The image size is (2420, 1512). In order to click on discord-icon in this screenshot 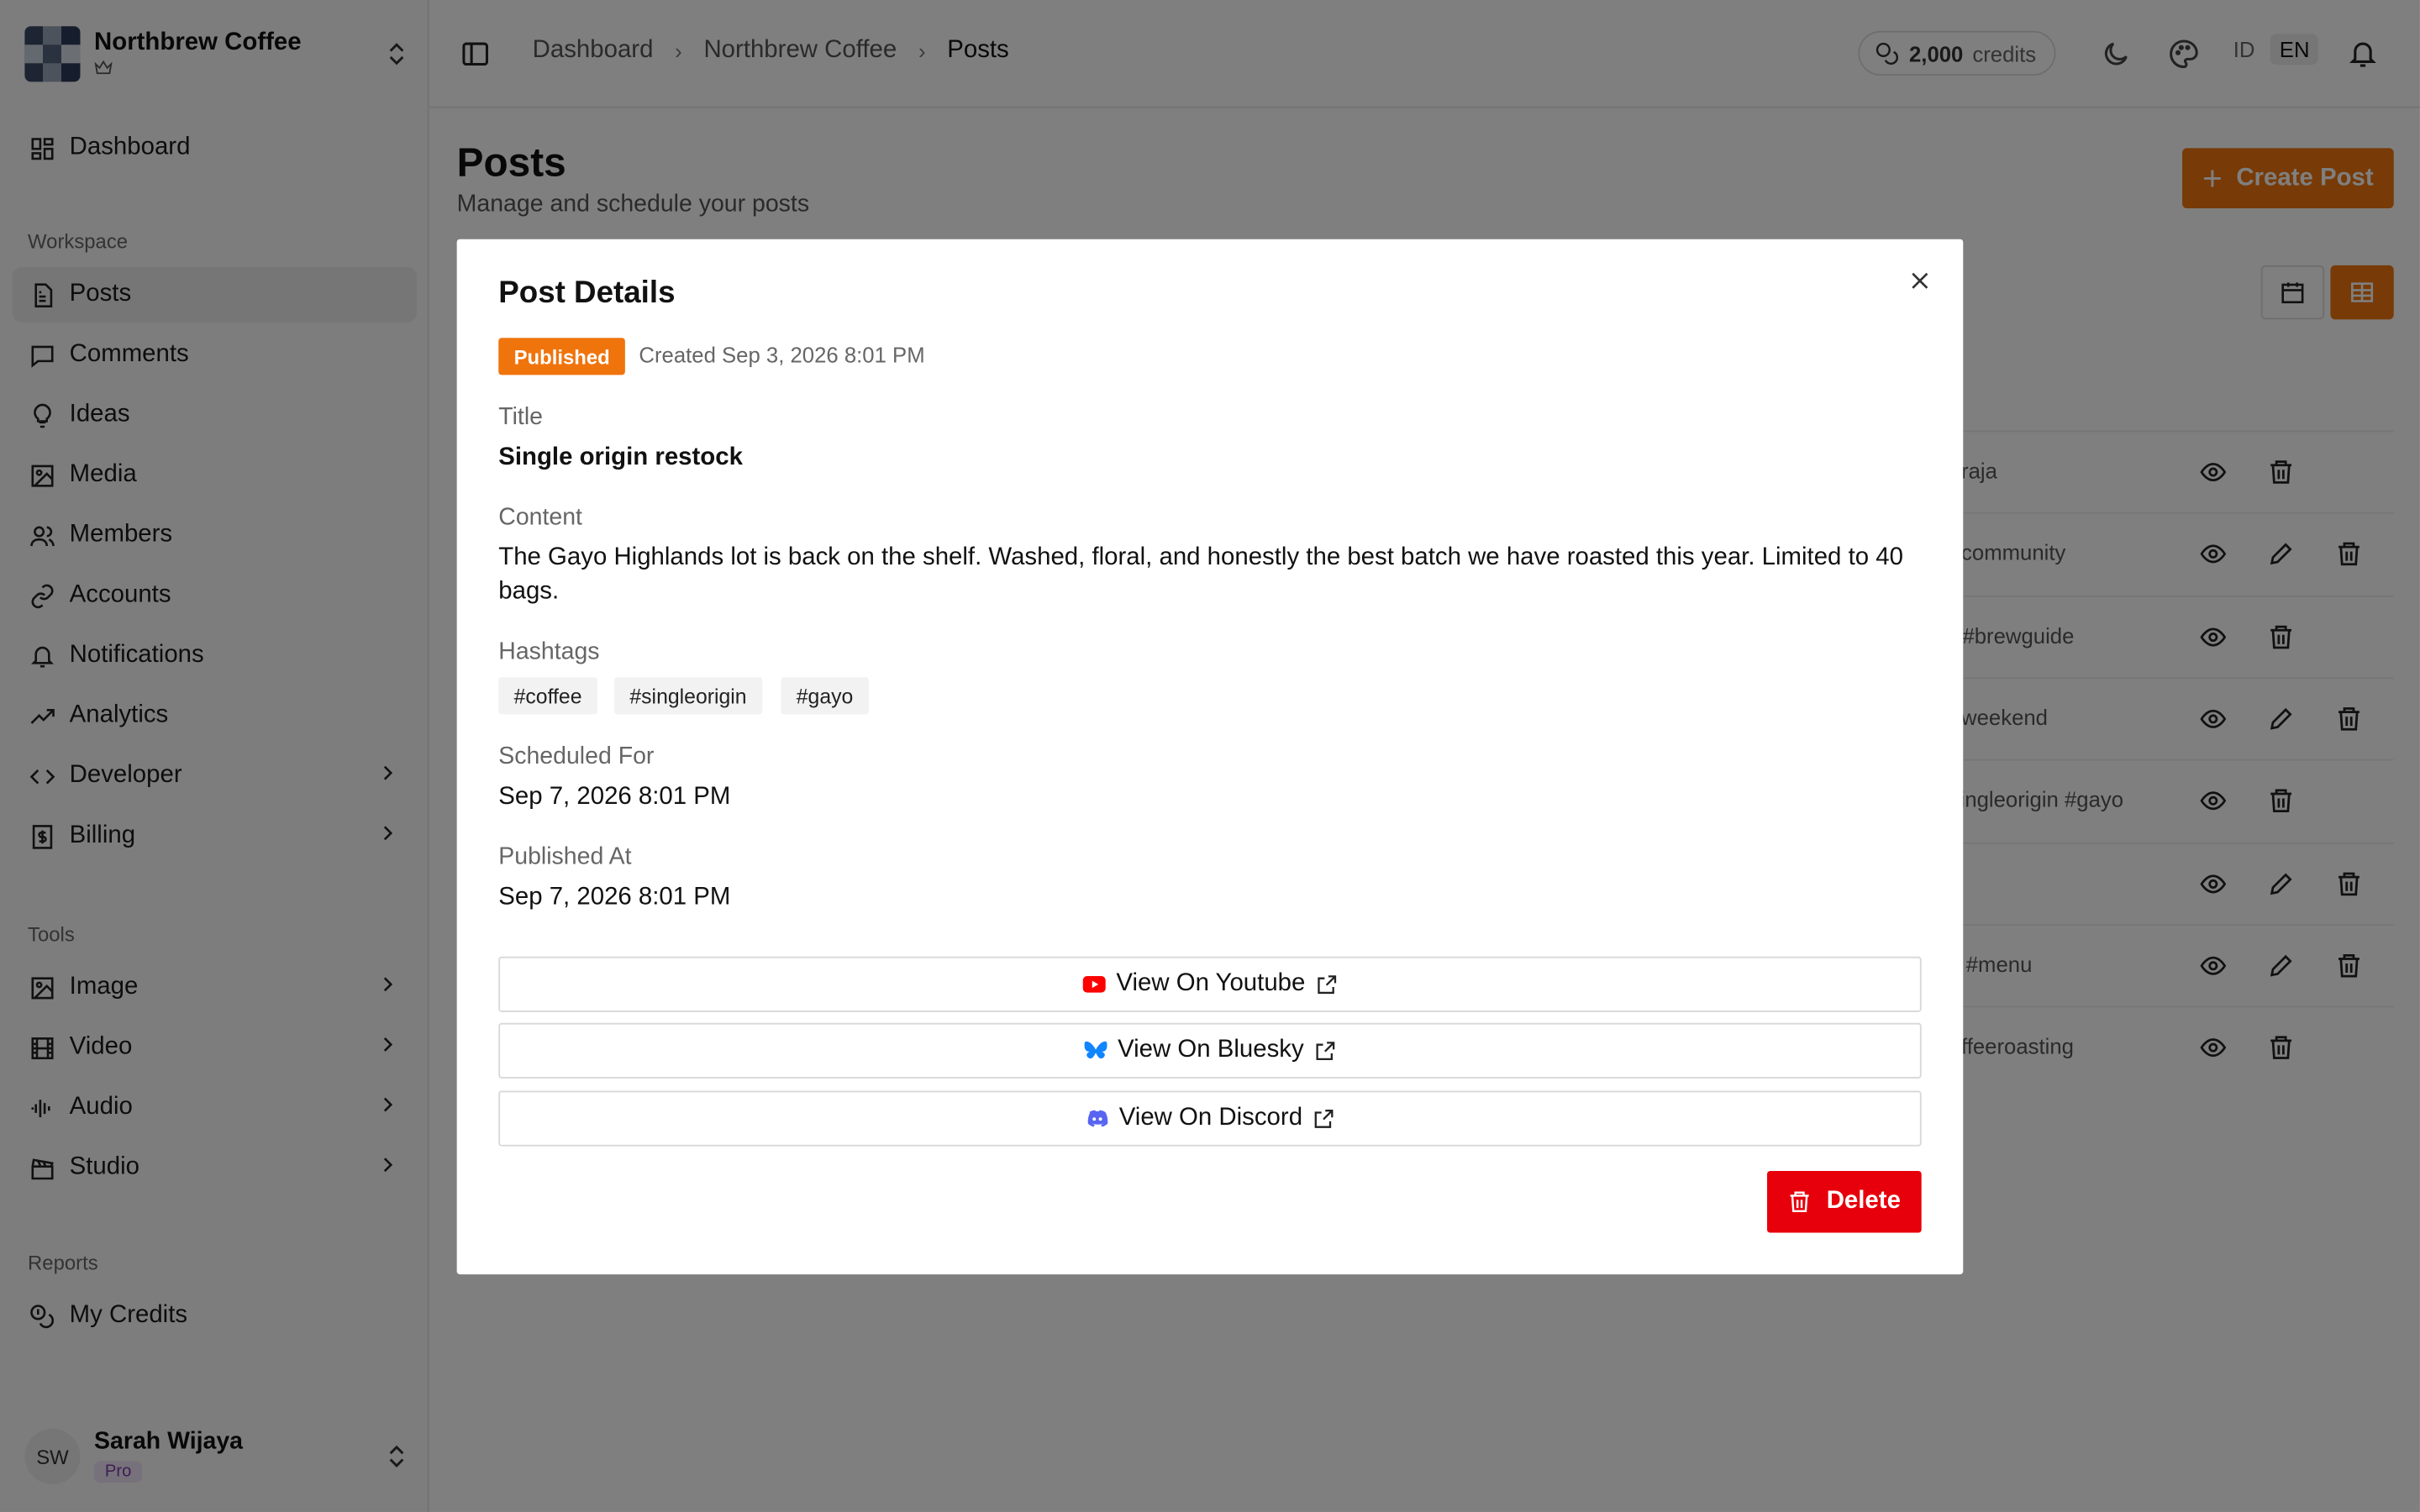, I will do `click(1097, 1118)`.